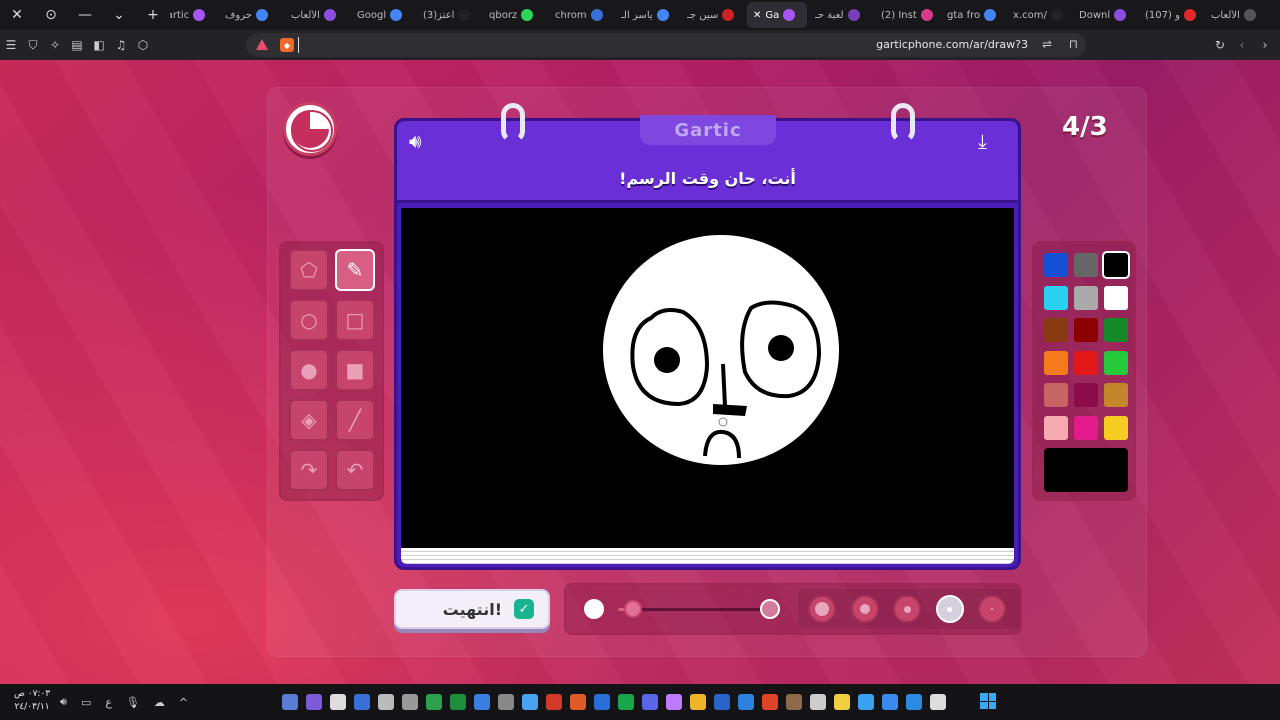  Describe the element at coordinates (355, 370) in the screenshot. I see `rectangle-fill-tool-button: ■` at that location.